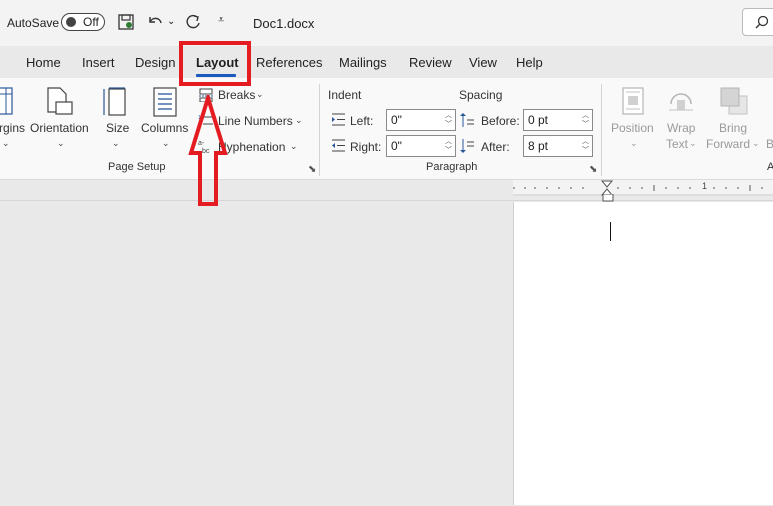 Image resolution: width=773 pixels, height=506 pixels. Describe the element at coordinates (165, 102) in the screenshot. I see `columns-icon` at that location.